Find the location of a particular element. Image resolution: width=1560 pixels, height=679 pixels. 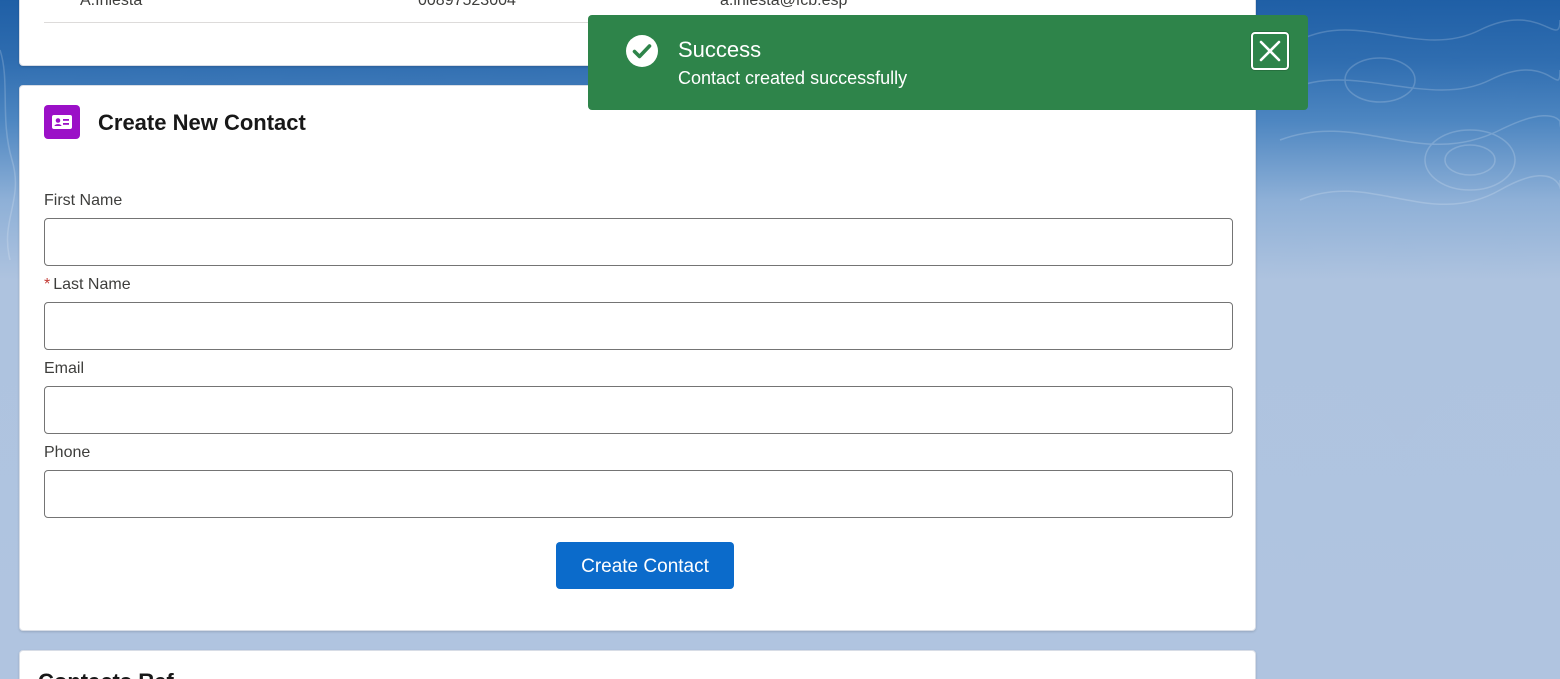

last-name-label-text: Last Name is located at coordinates (92, 284).